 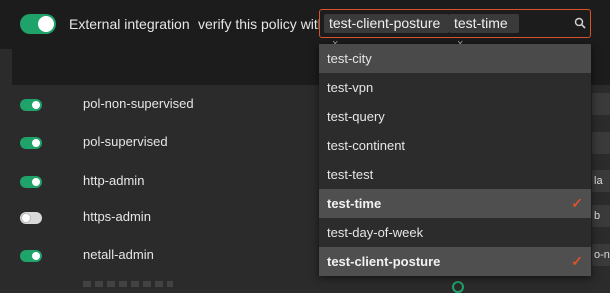 What do you see at coordinates (160, 217) in the screenshot?
I see `policy-row: https-admin` at bounding box center [160, 217].